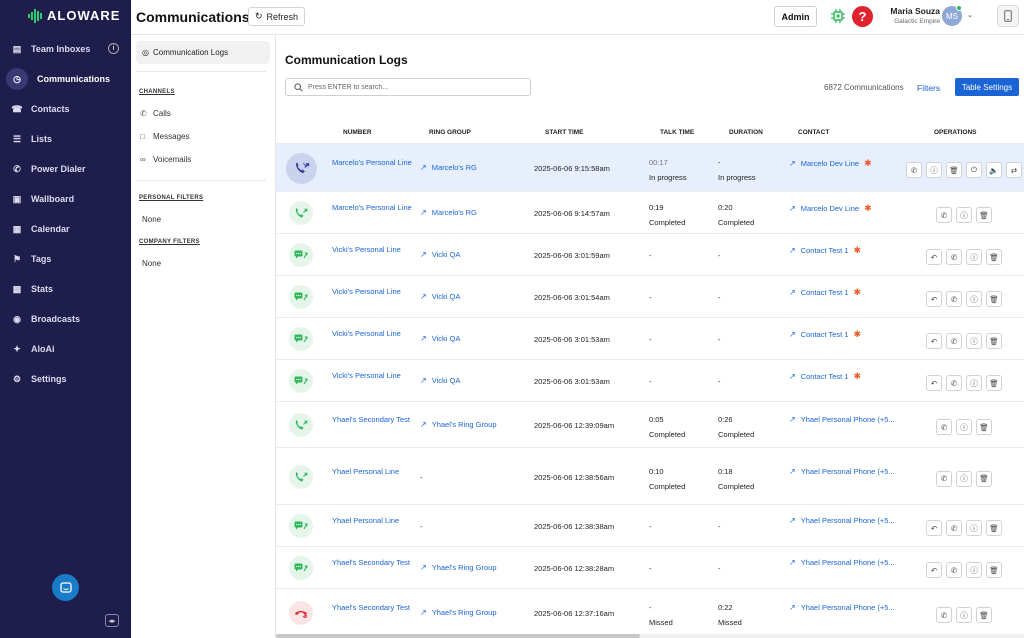  What do you see at coordinates (564, 132) in the screenshot?
I see `column-header-start-time: START TIME` at bounding box center [564, 132].